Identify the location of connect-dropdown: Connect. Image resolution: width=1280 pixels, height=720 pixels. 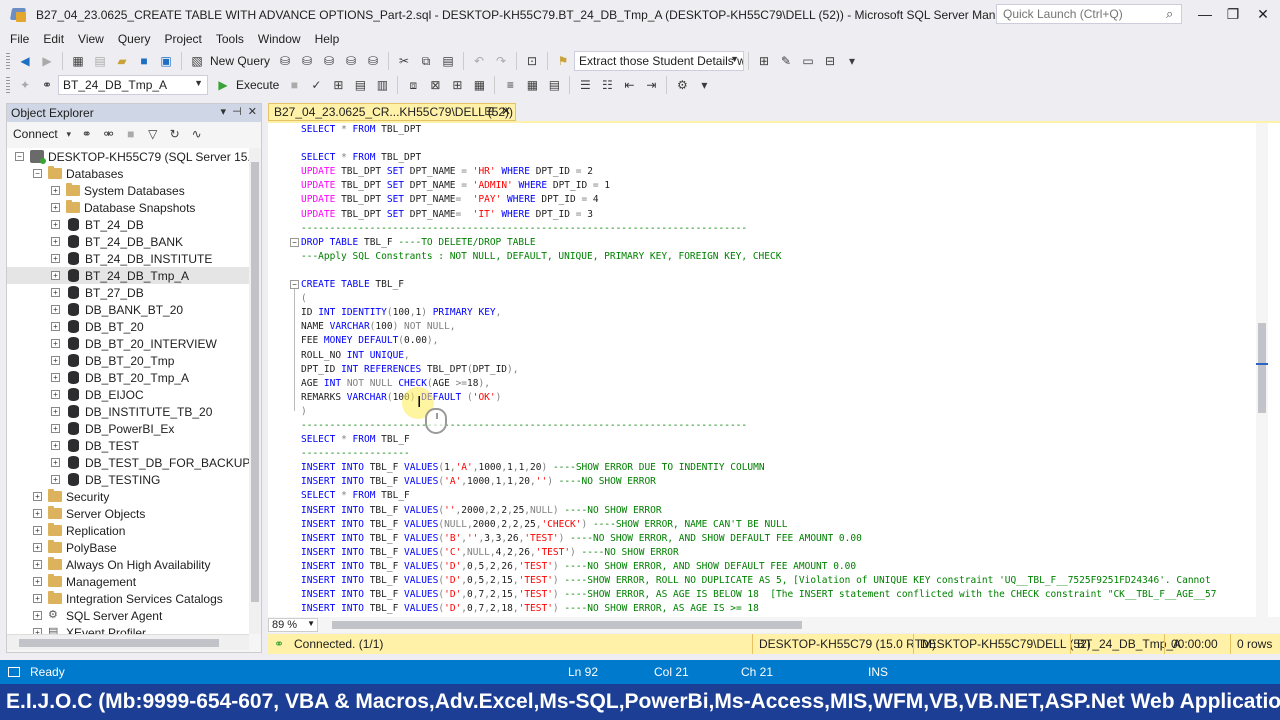
(35, 134).